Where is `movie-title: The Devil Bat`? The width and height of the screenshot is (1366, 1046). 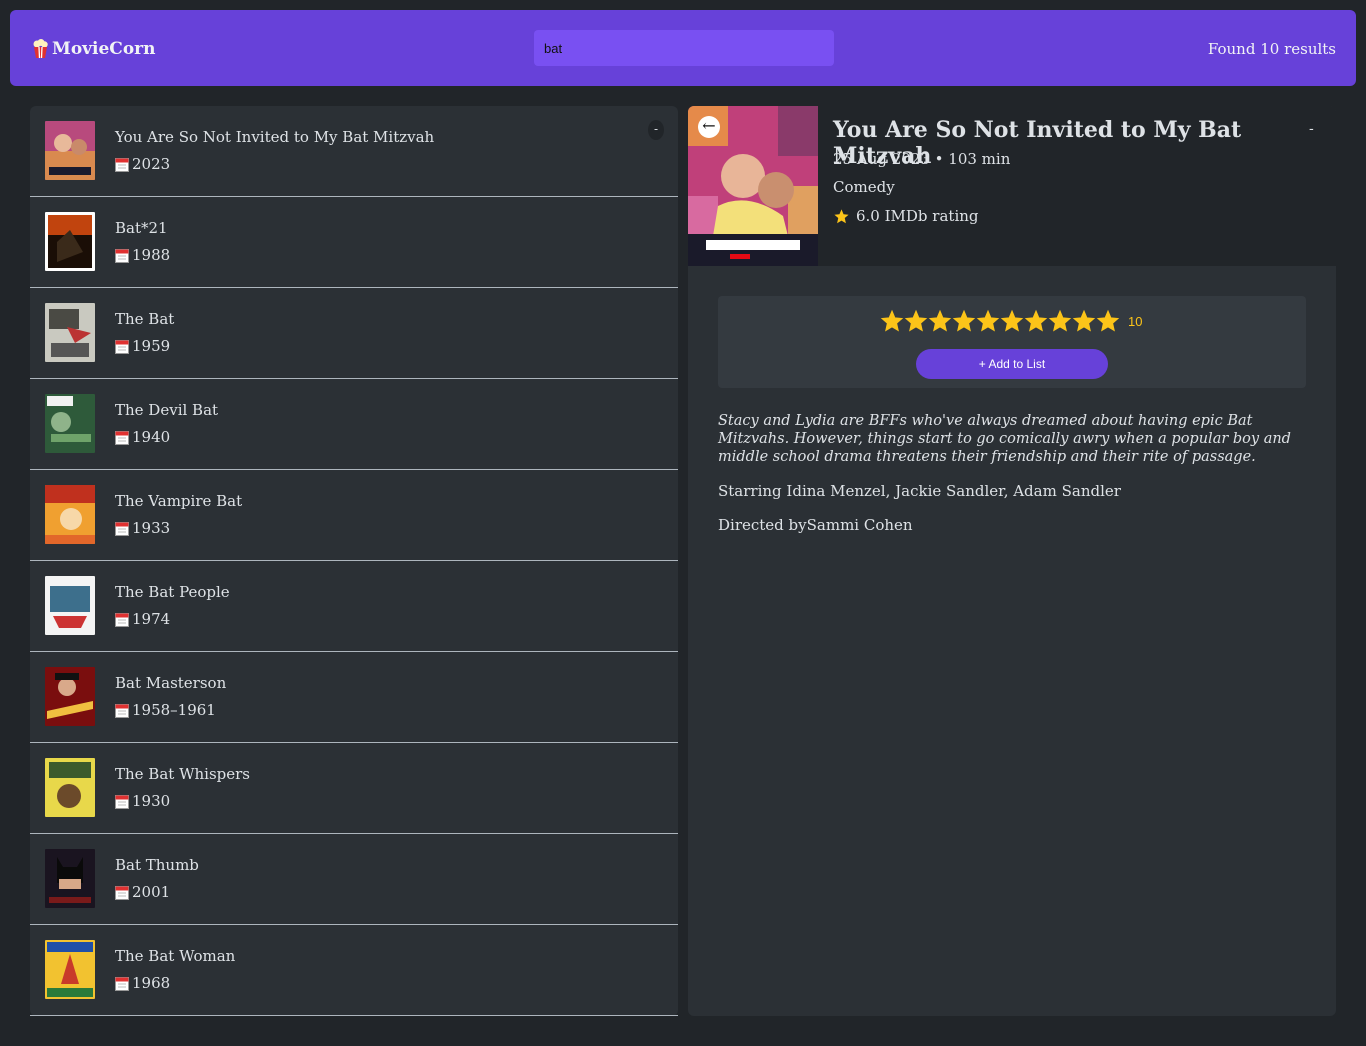
movie-title: The Devil Bat is located at coordinates (167, 410).